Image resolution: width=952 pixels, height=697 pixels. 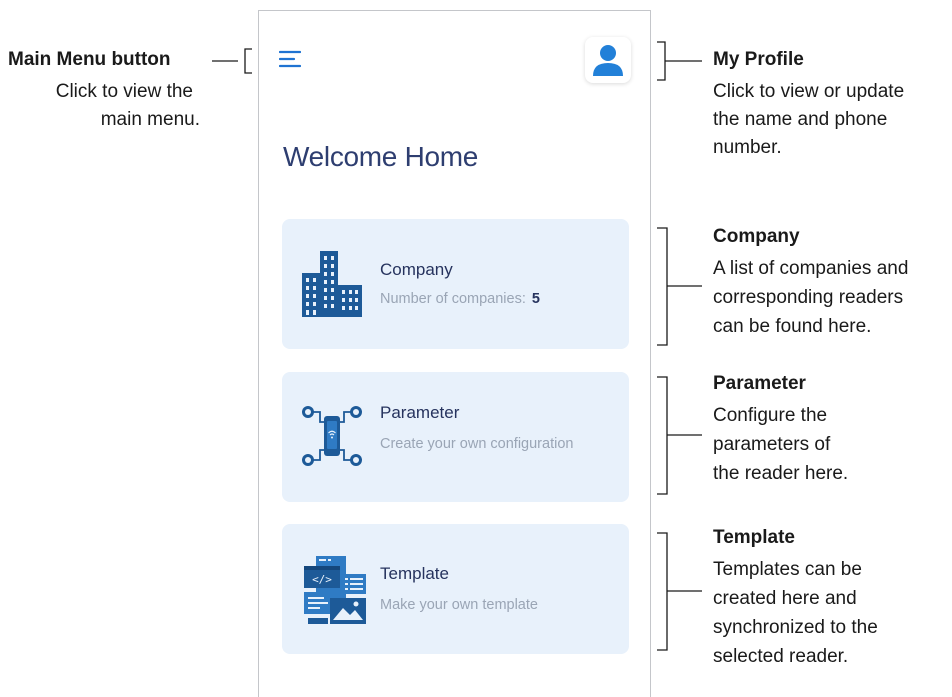 I want to click on device-network-icon, so click(x=332, y=436).